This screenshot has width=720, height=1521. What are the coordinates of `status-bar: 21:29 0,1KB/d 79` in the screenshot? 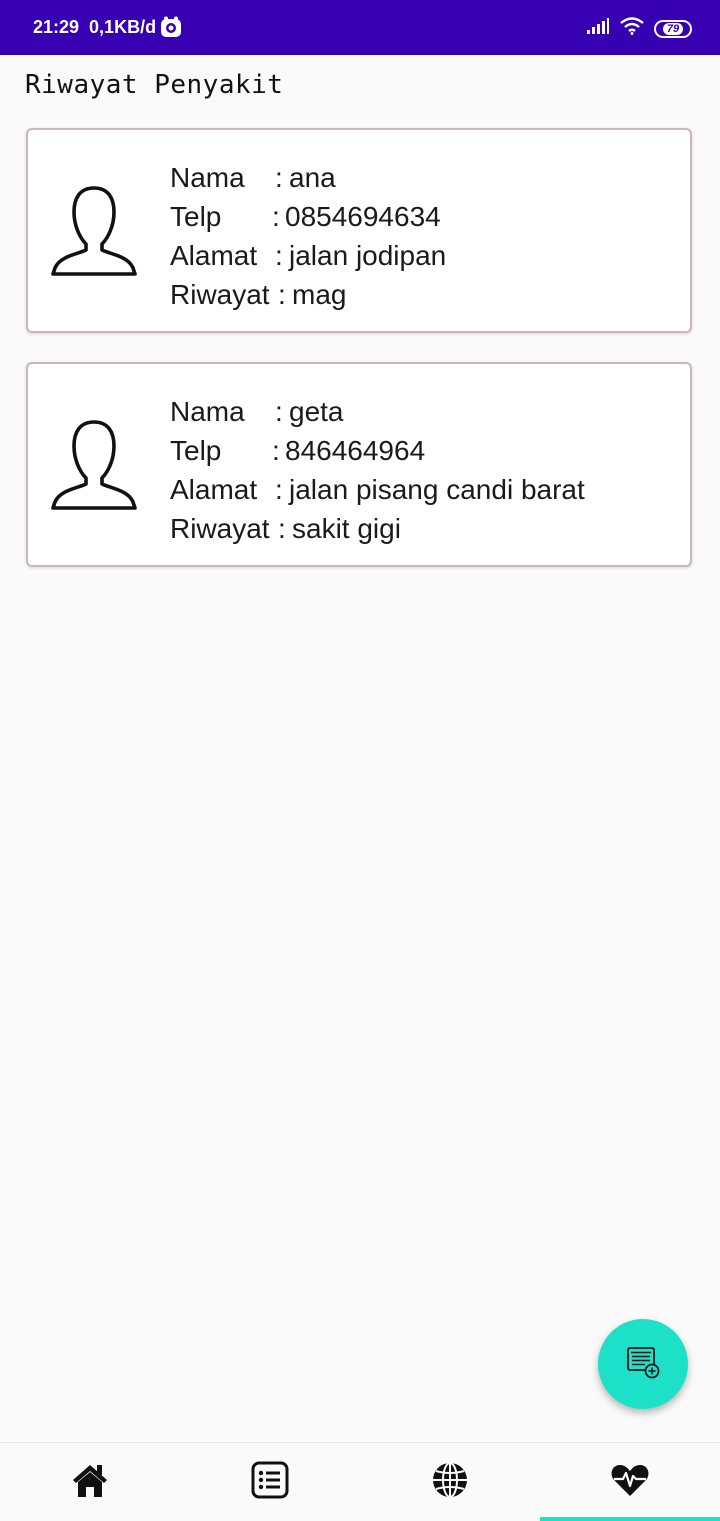 It's located at (360, 27).